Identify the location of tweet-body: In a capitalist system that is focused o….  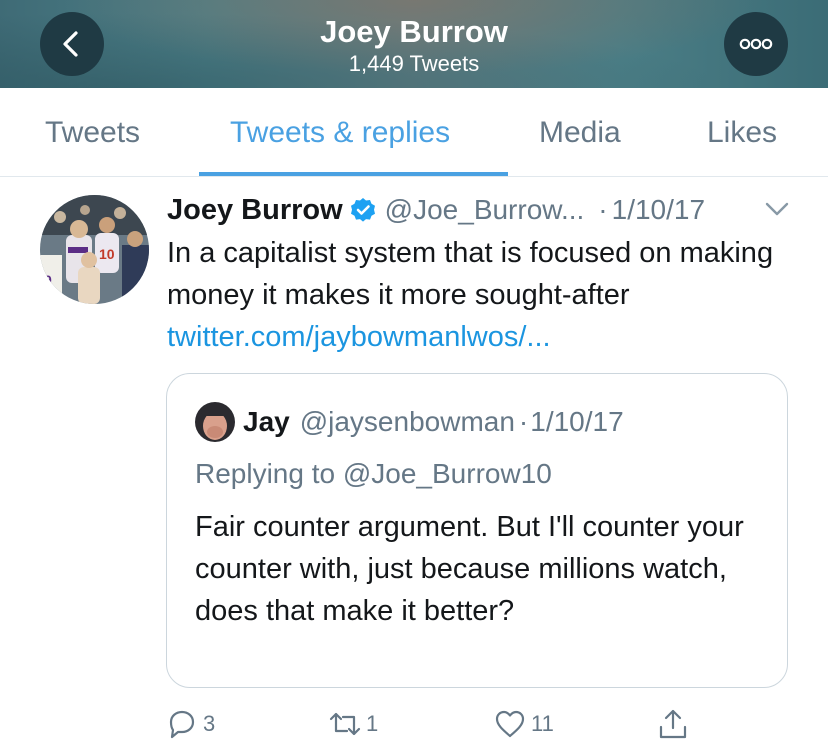
(477, 295).